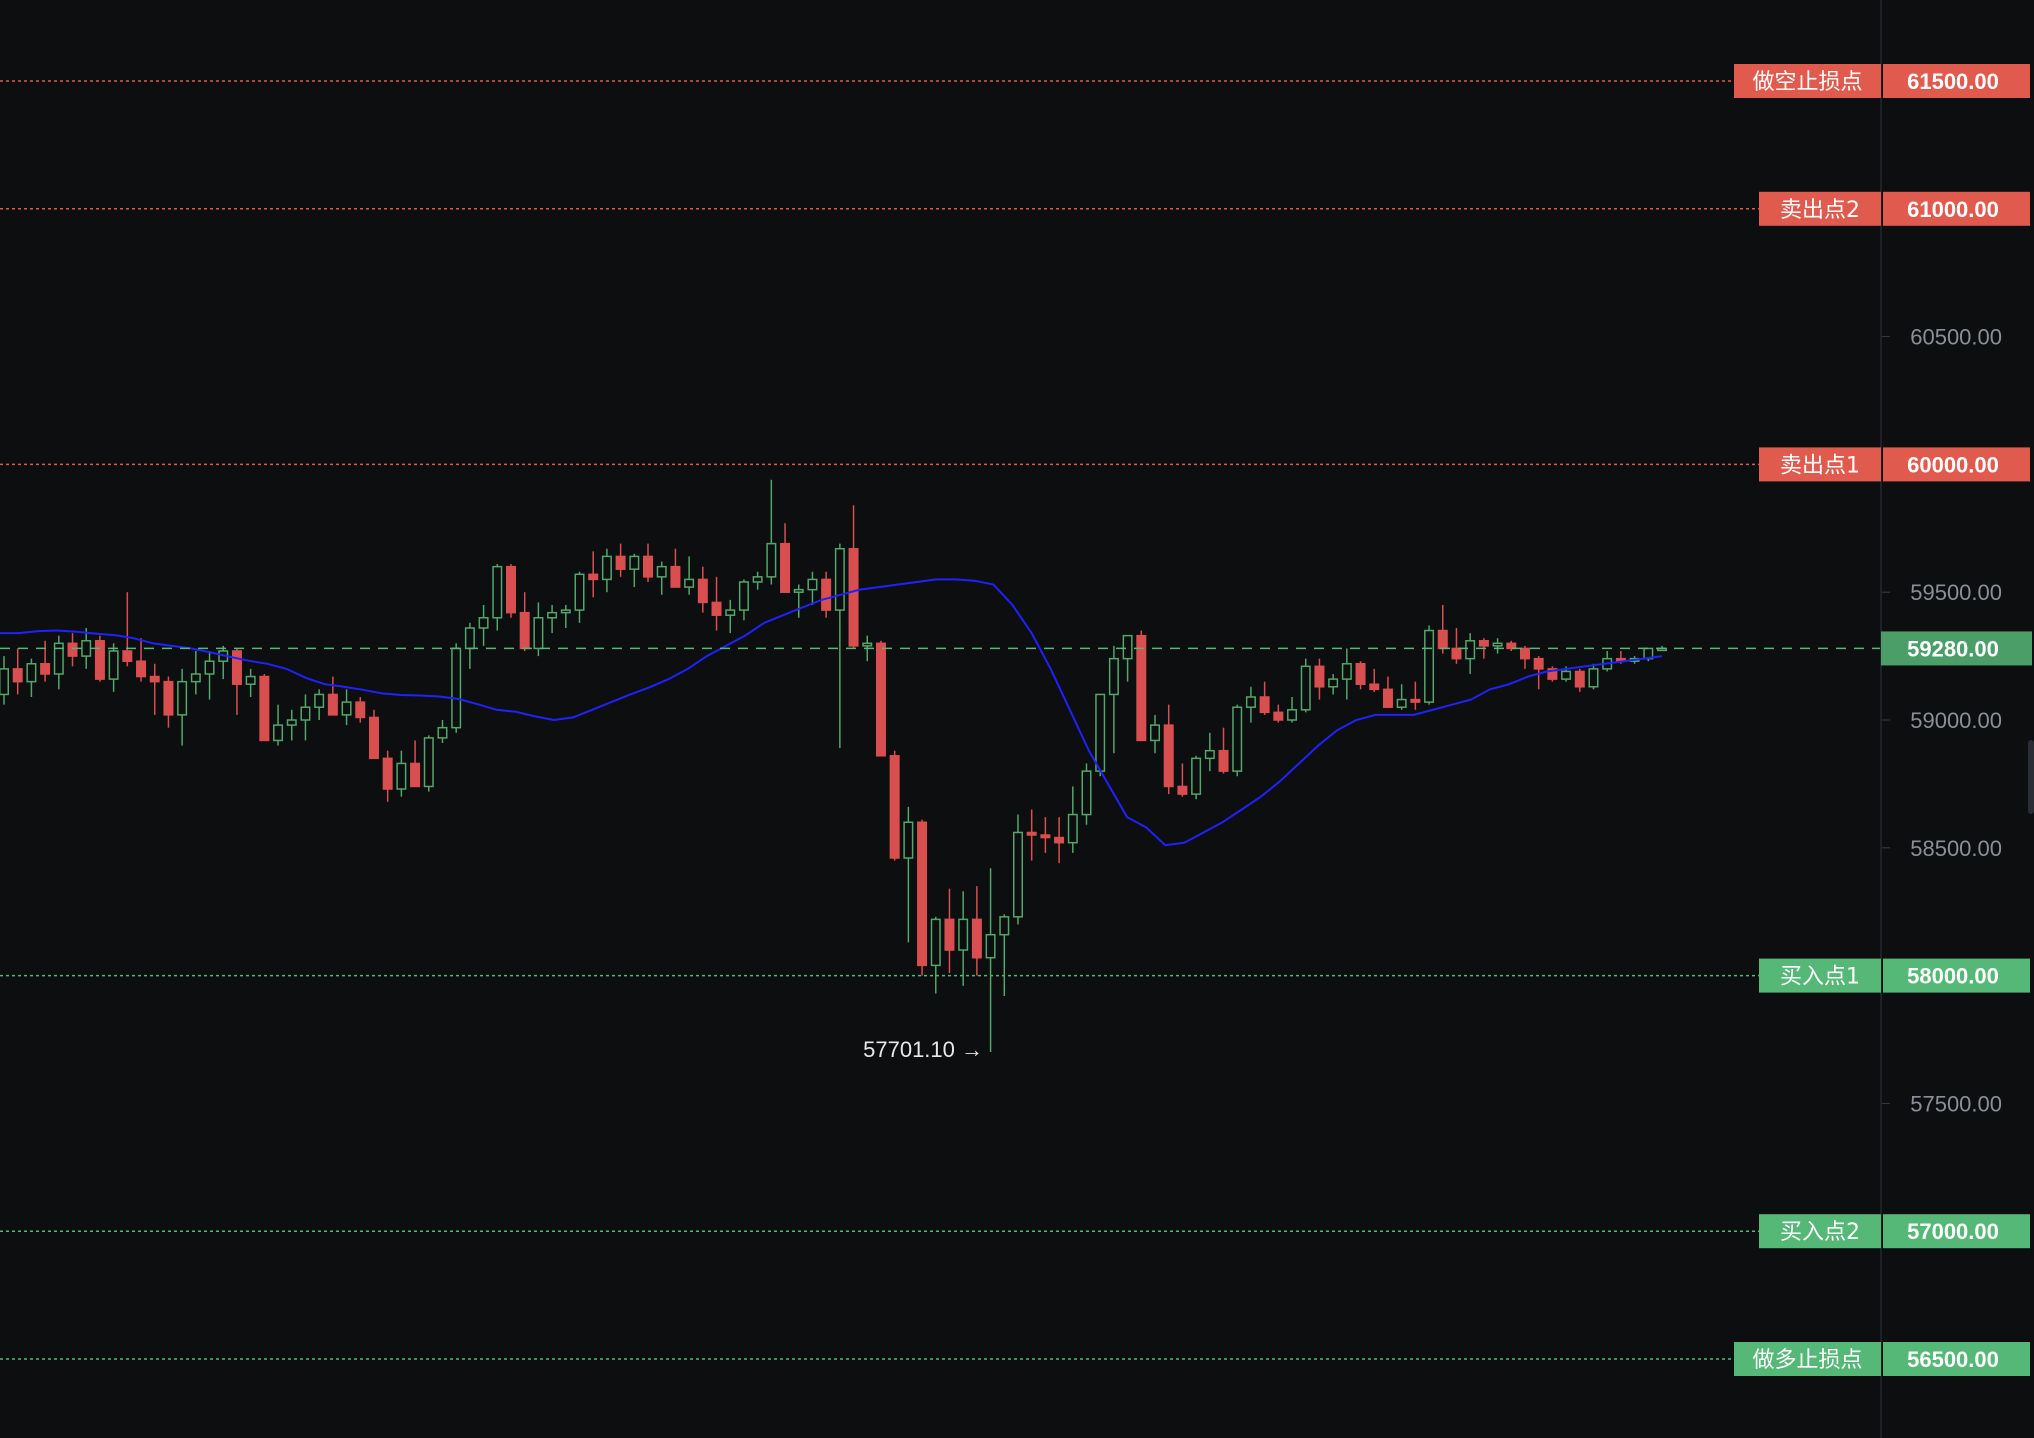 The height and width of the screenshot is (1438, 2034). What do you see at coordinates (1953, 1231) in the screenshot?
I see `level-price-4: 57000.00` at bounding box center [1953, 1231].